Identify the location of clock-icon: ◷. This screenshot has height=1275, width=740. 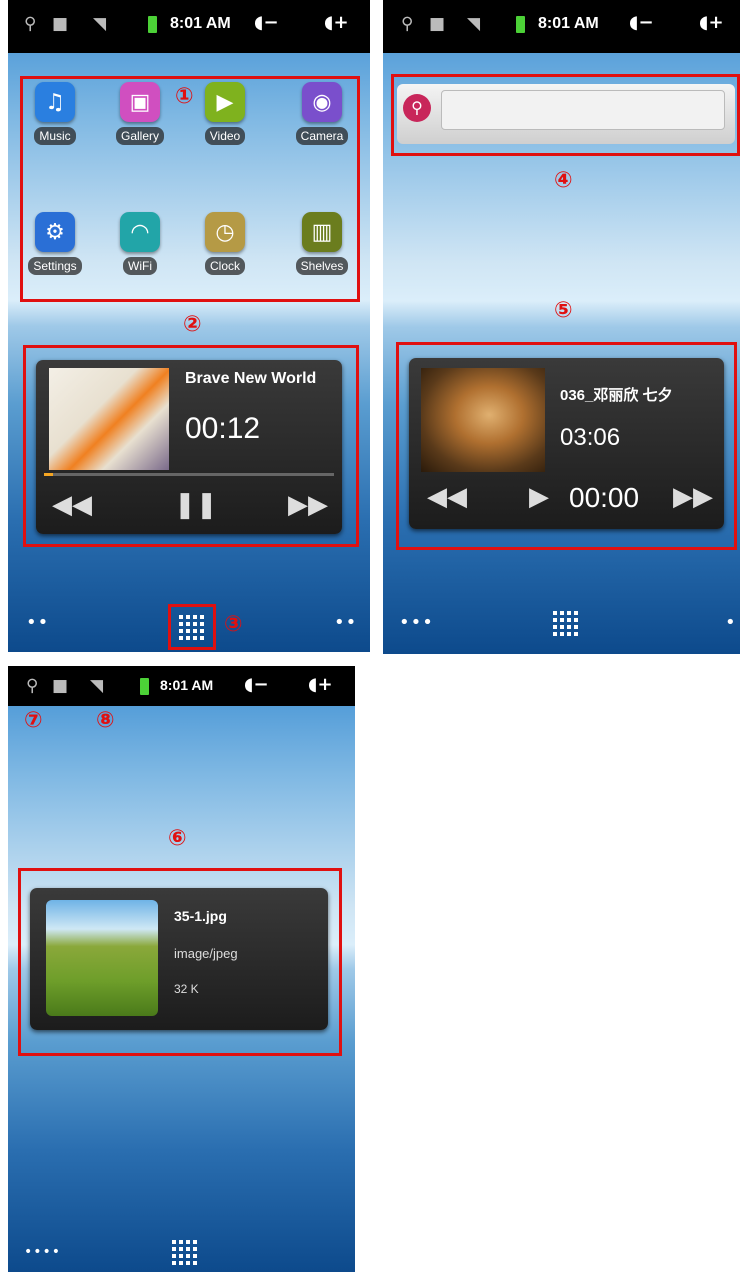
(225, 232).